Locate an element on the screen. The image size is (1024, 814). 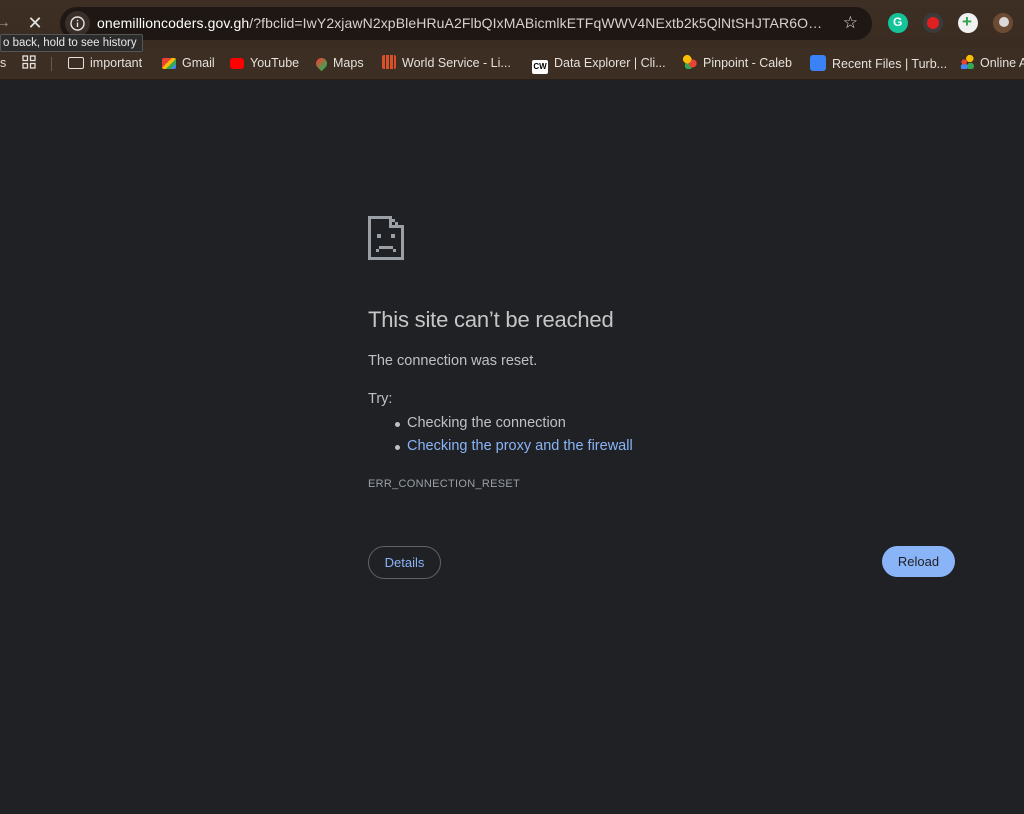
youtube-icon is located at coordinates (237, 63).